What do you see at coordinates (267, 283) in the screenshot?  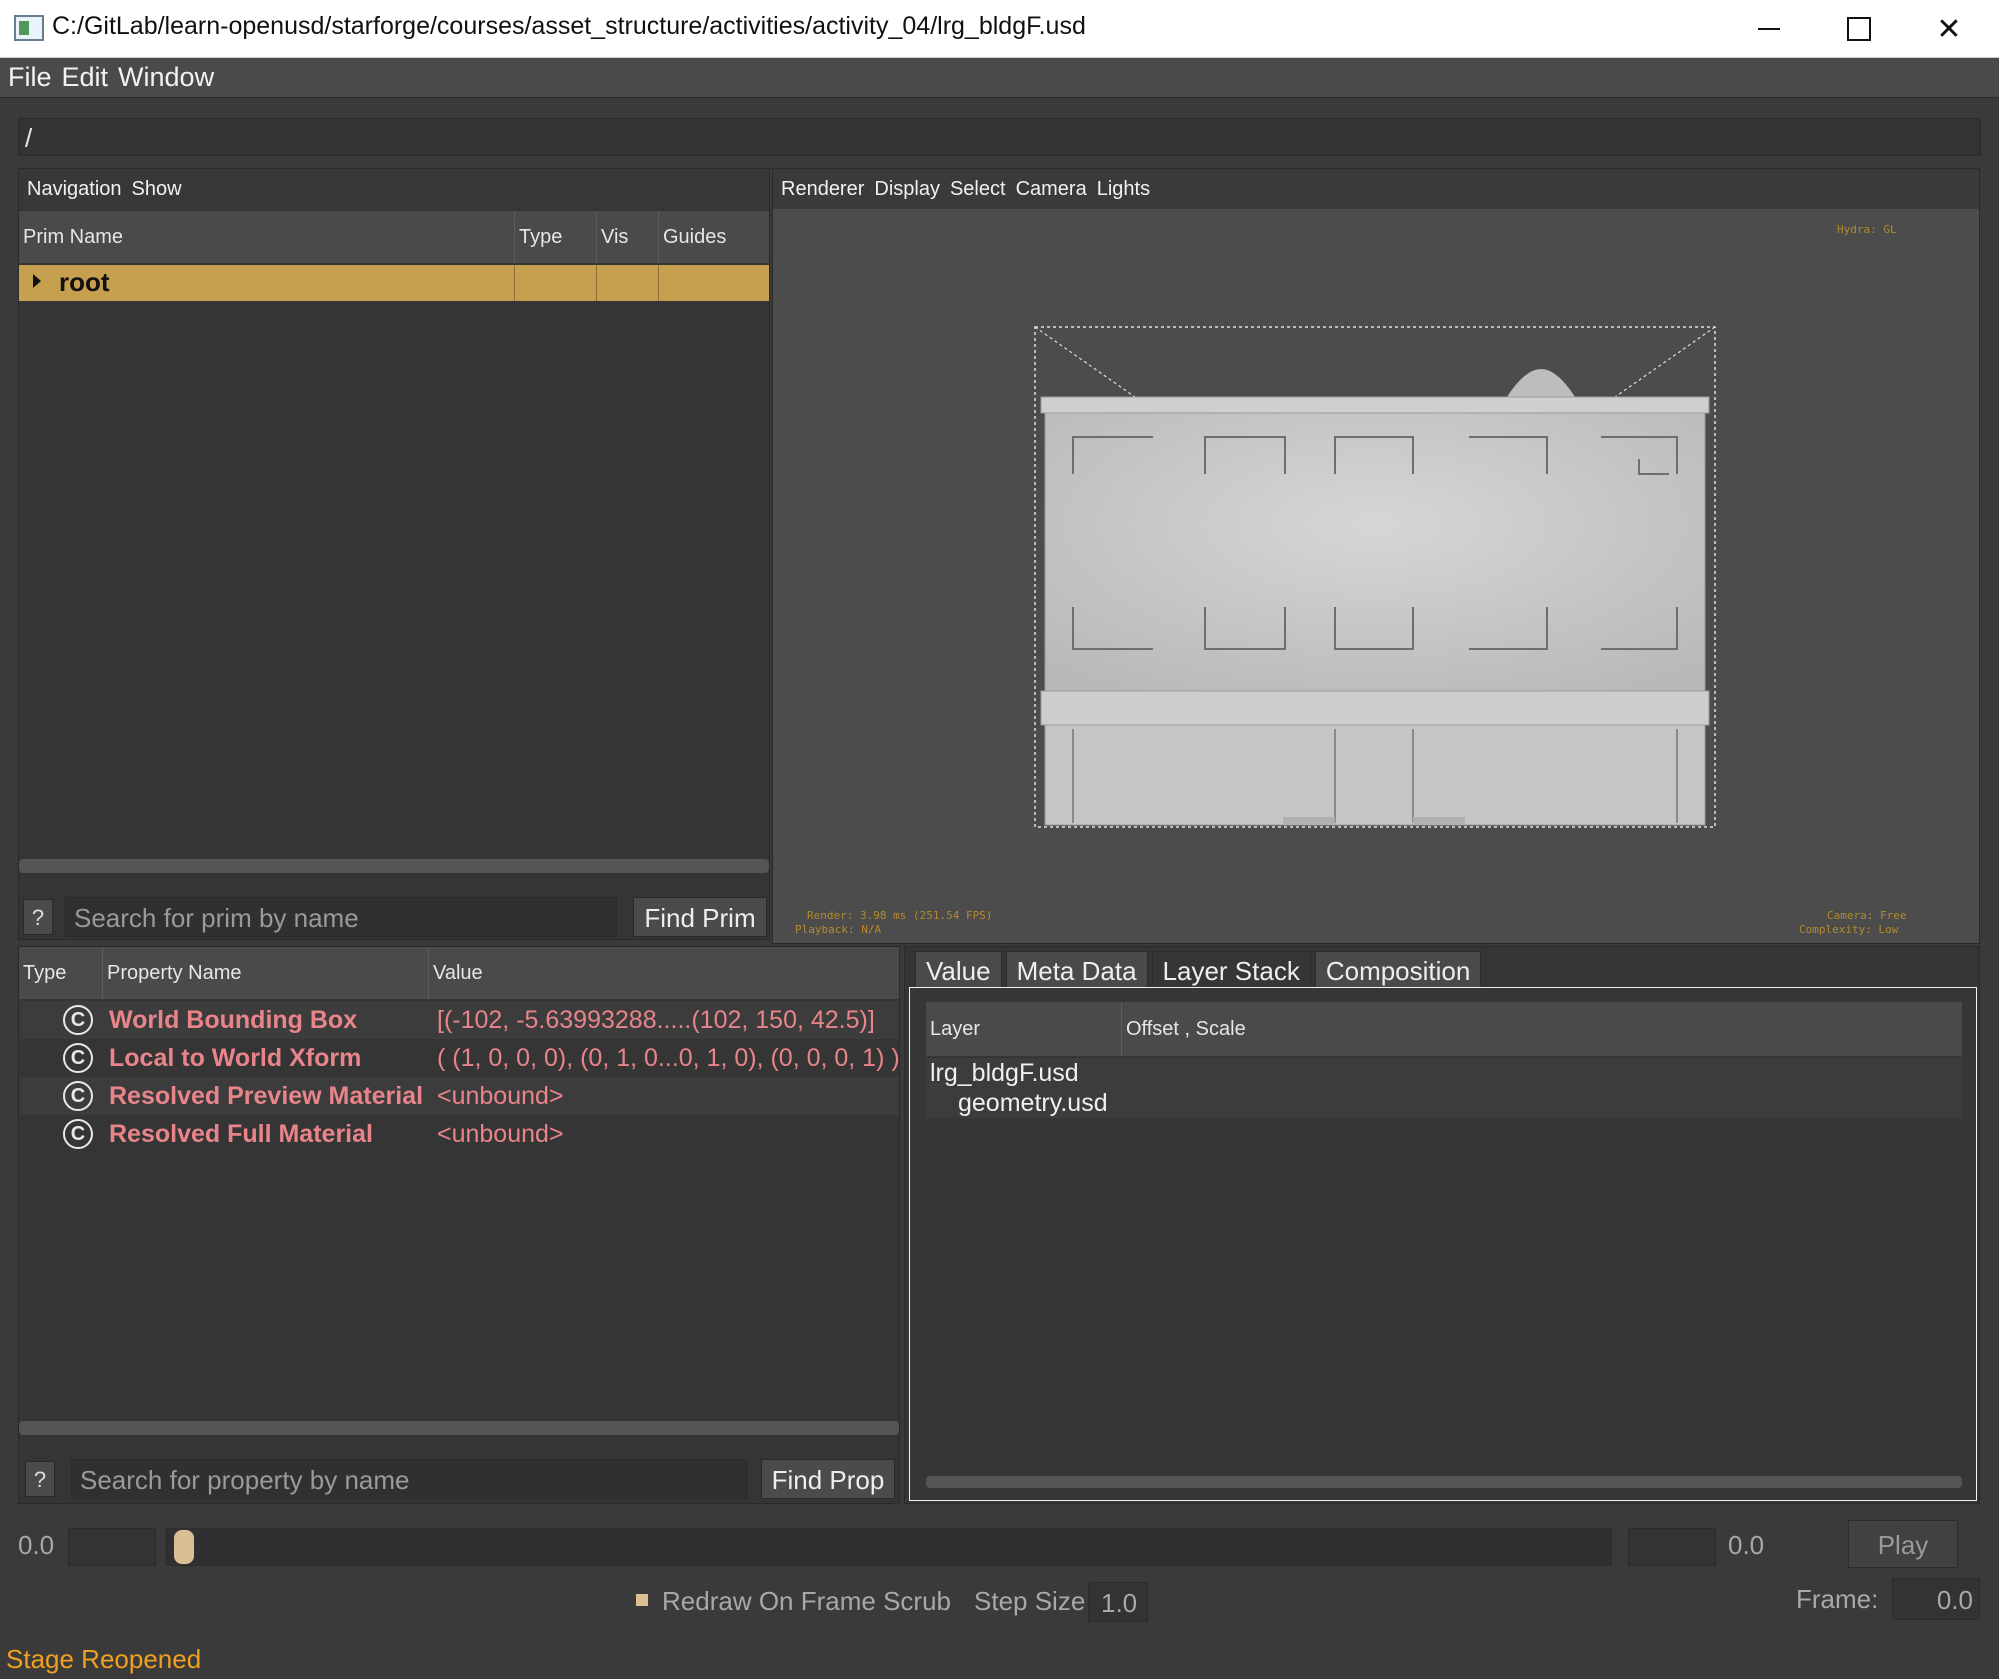 I see `prim-name-cell: root` at bounding box center [267, 283].